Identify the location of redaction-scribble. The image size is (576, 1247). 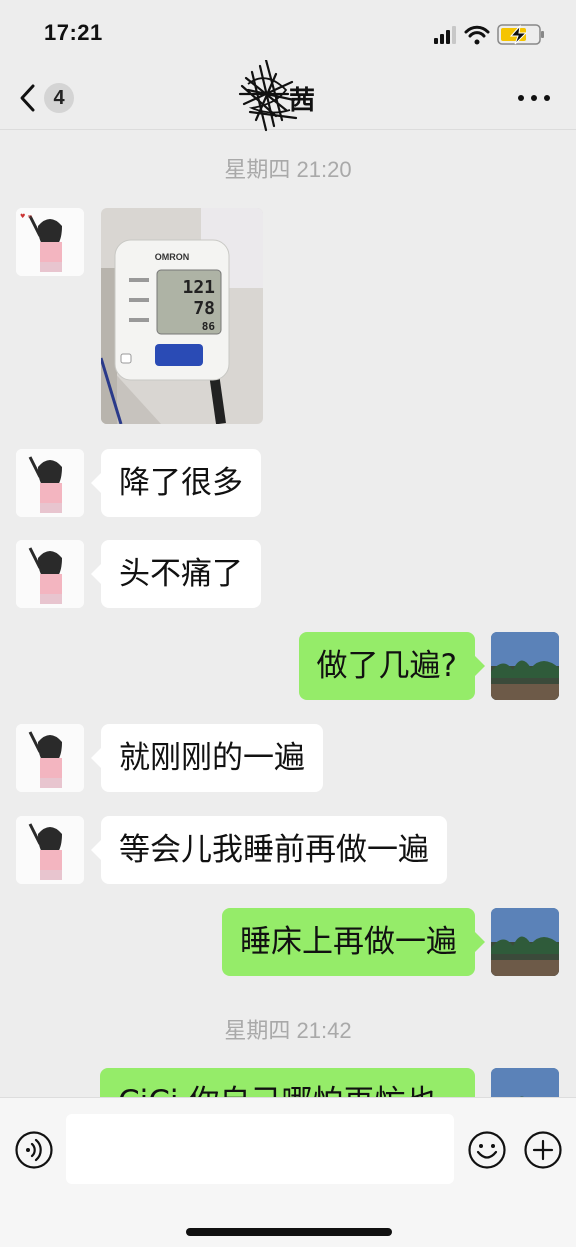
(268, 96).